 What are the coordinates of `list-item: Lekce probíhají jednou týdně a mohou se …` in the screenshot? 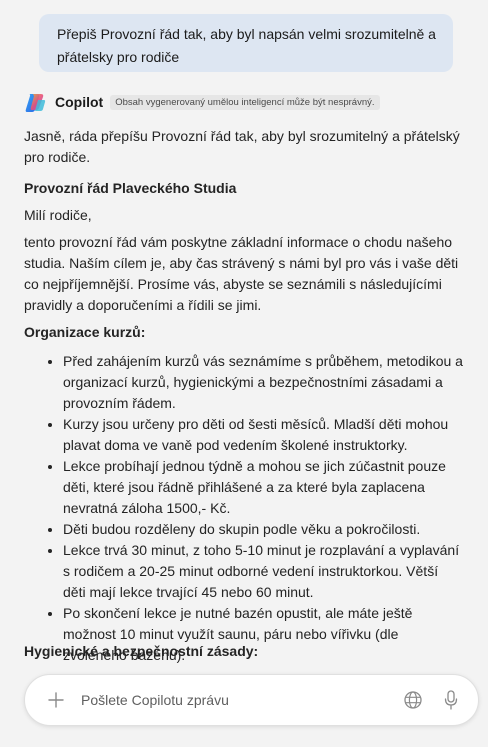 It's located at (263, 487).